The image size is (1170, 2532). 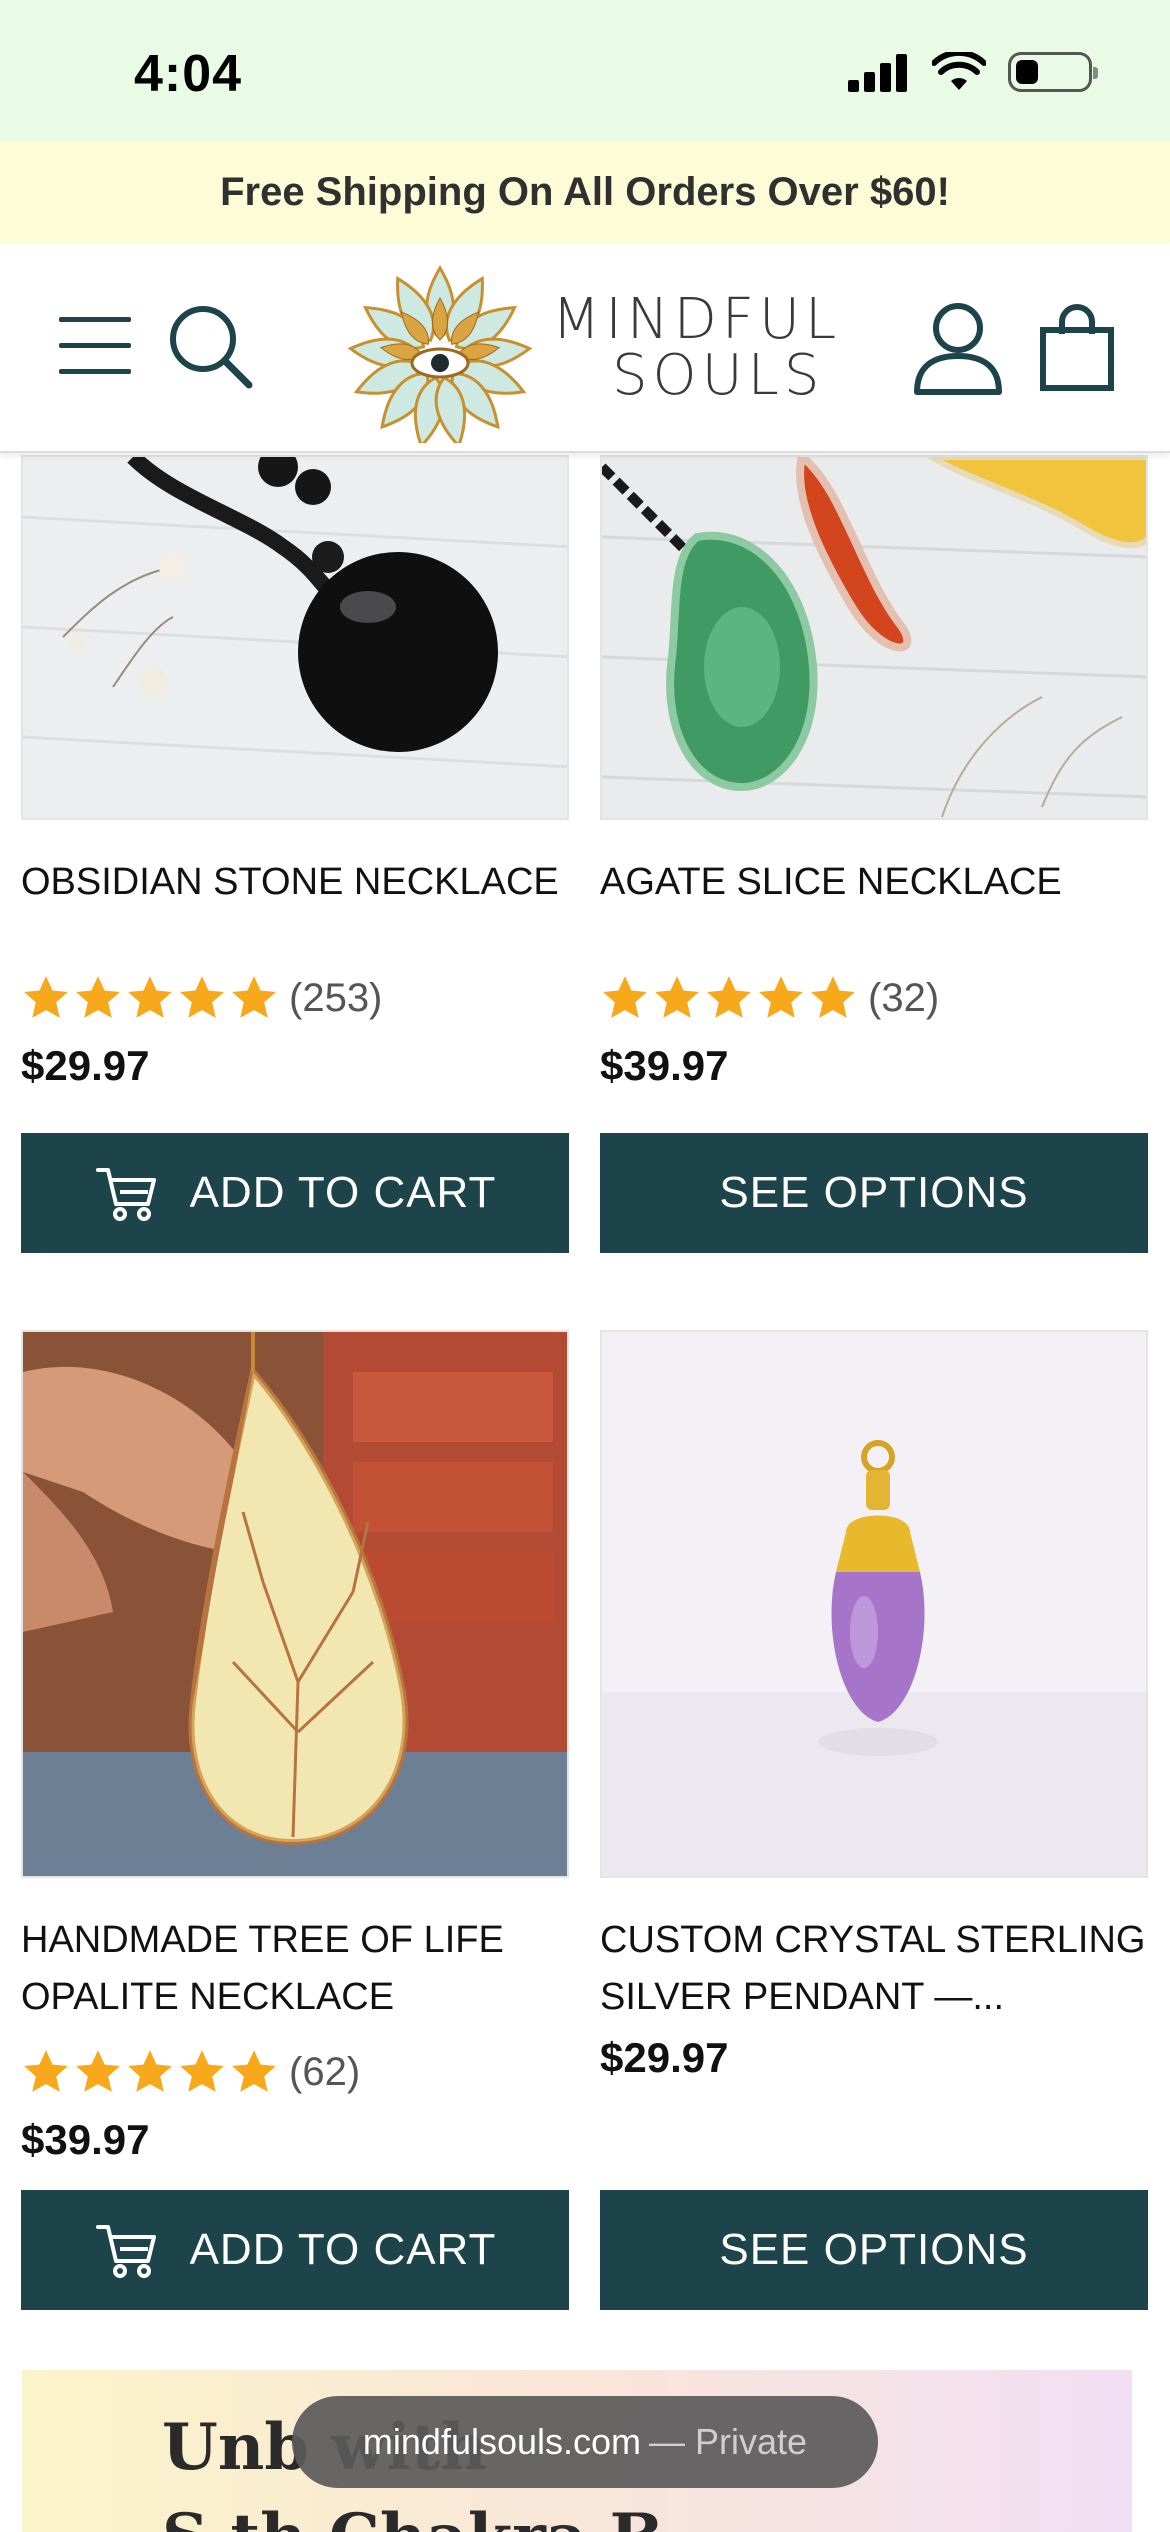 I want to click on lotus-logo-icon, so click(x=440, y=354).